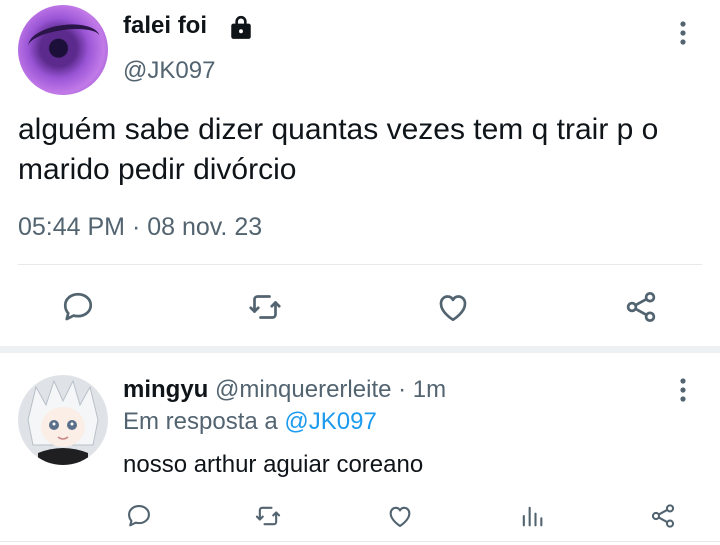  What do you see at coordinates (683, 33) in the screenshot?
I see `more-vertical-icon` at bounding box center [683, 33].